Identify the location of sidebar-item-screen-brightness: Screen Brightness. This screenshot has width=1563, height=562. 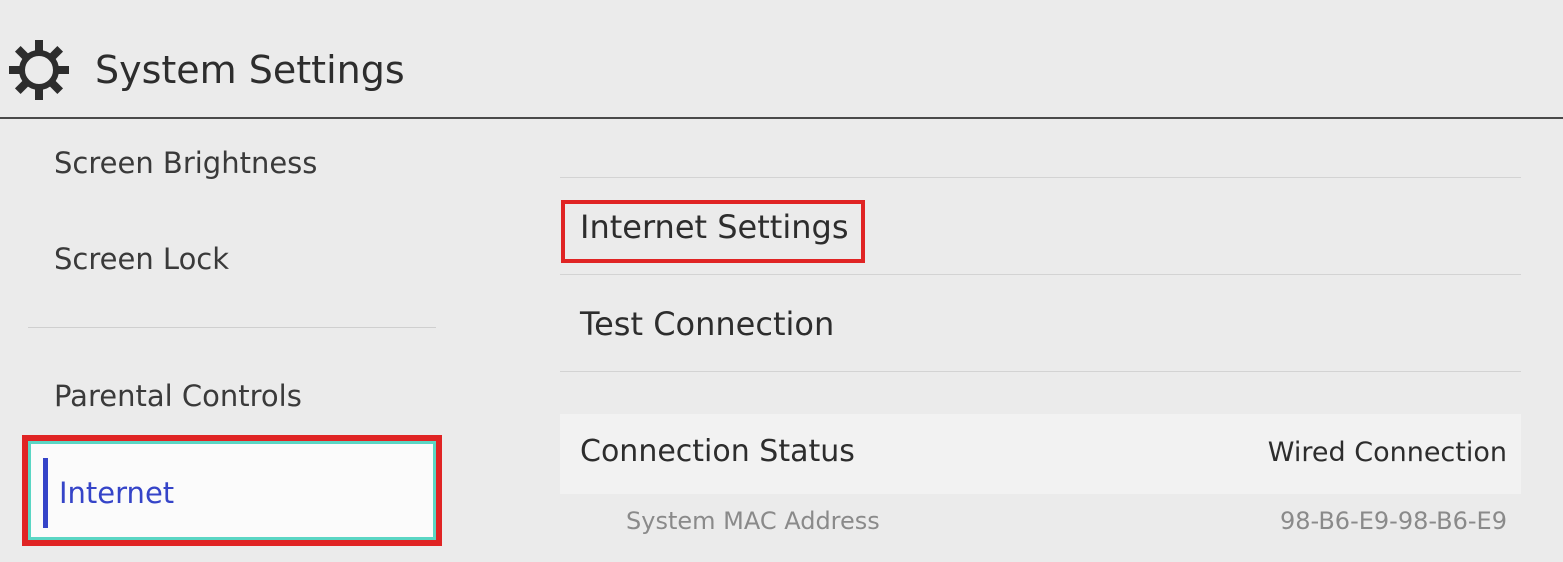
(185, 163).